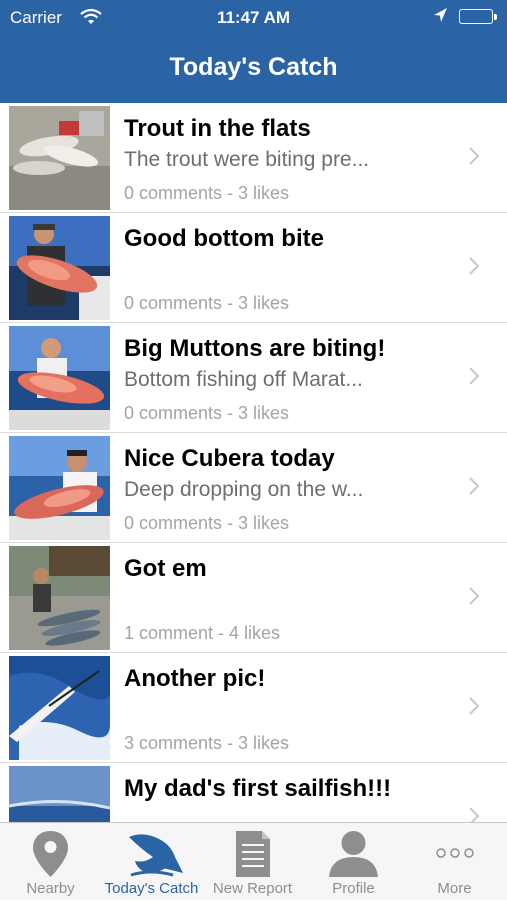  I want to click on battery-icon, so click(476, 16).